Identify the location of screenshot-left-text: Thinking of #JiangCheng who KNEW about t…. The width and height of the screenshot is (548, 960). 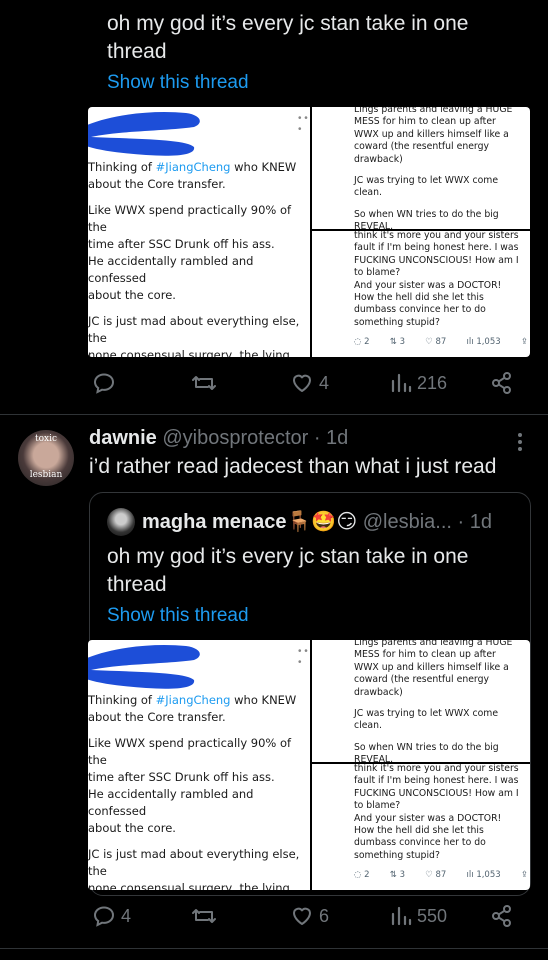
(194, 258).